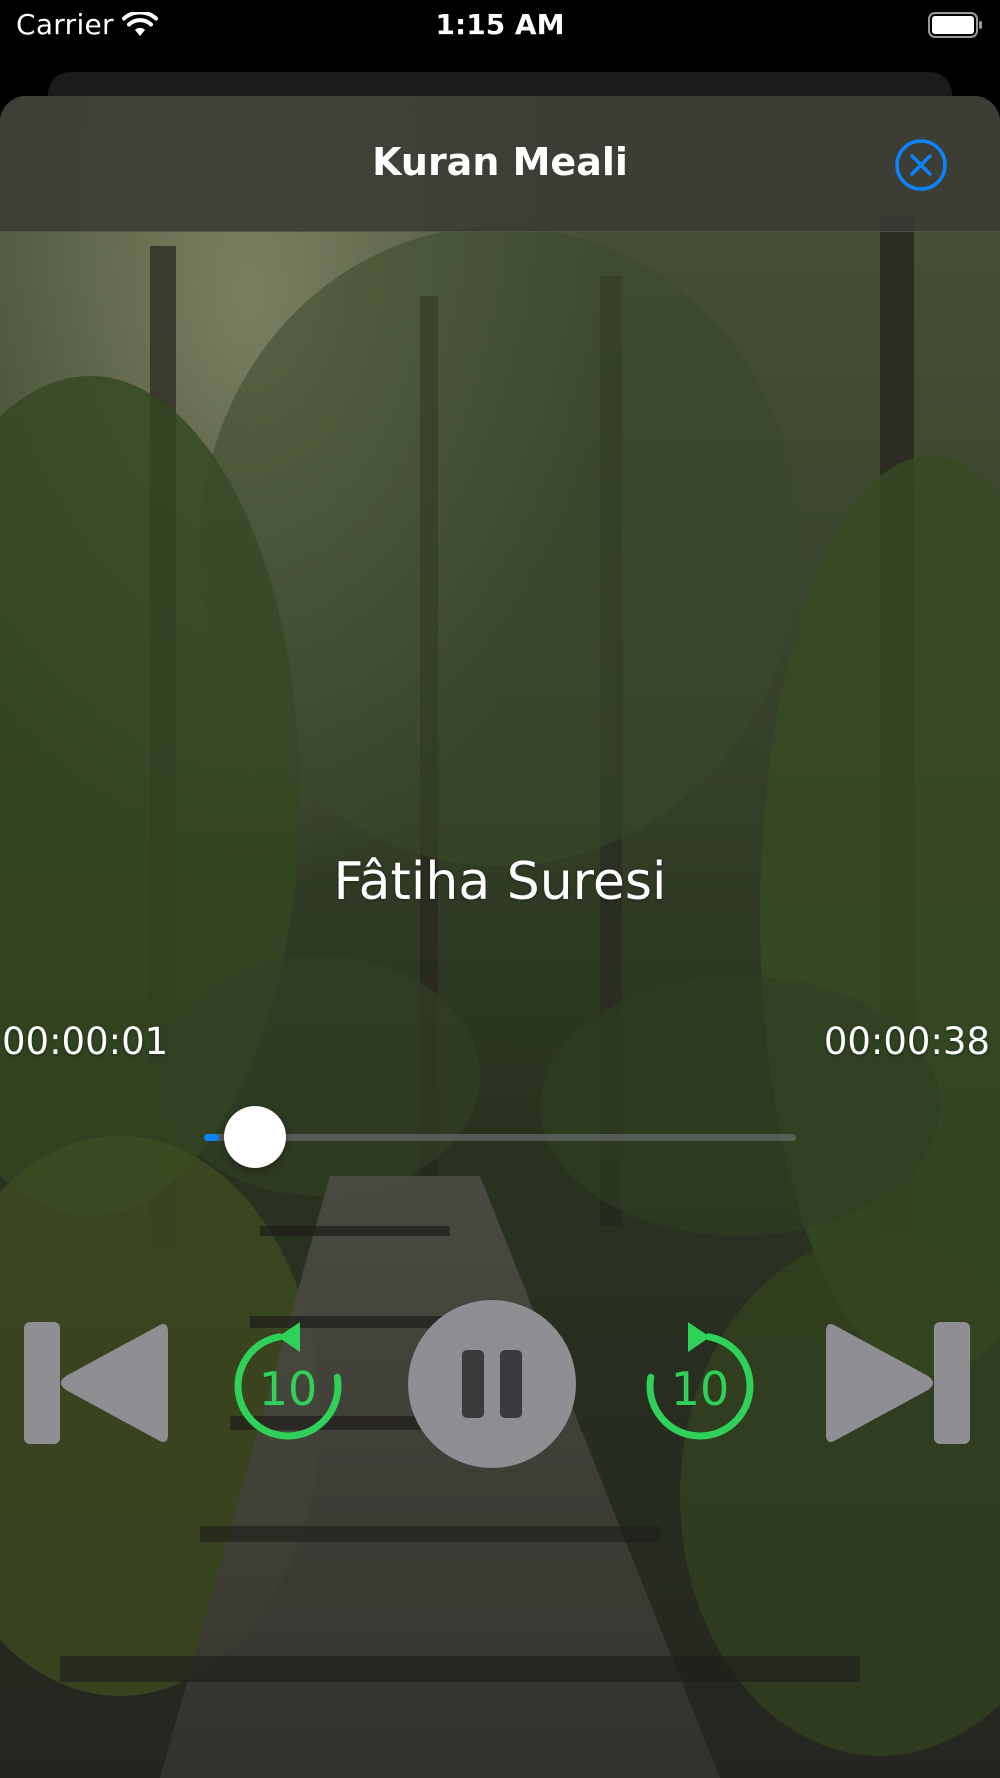 Image resolution: width=1000 pixels, height=1778 pixels. Describe the element at coordinates (955, 25) in the screenshot. I see `battery-icon` at that location.